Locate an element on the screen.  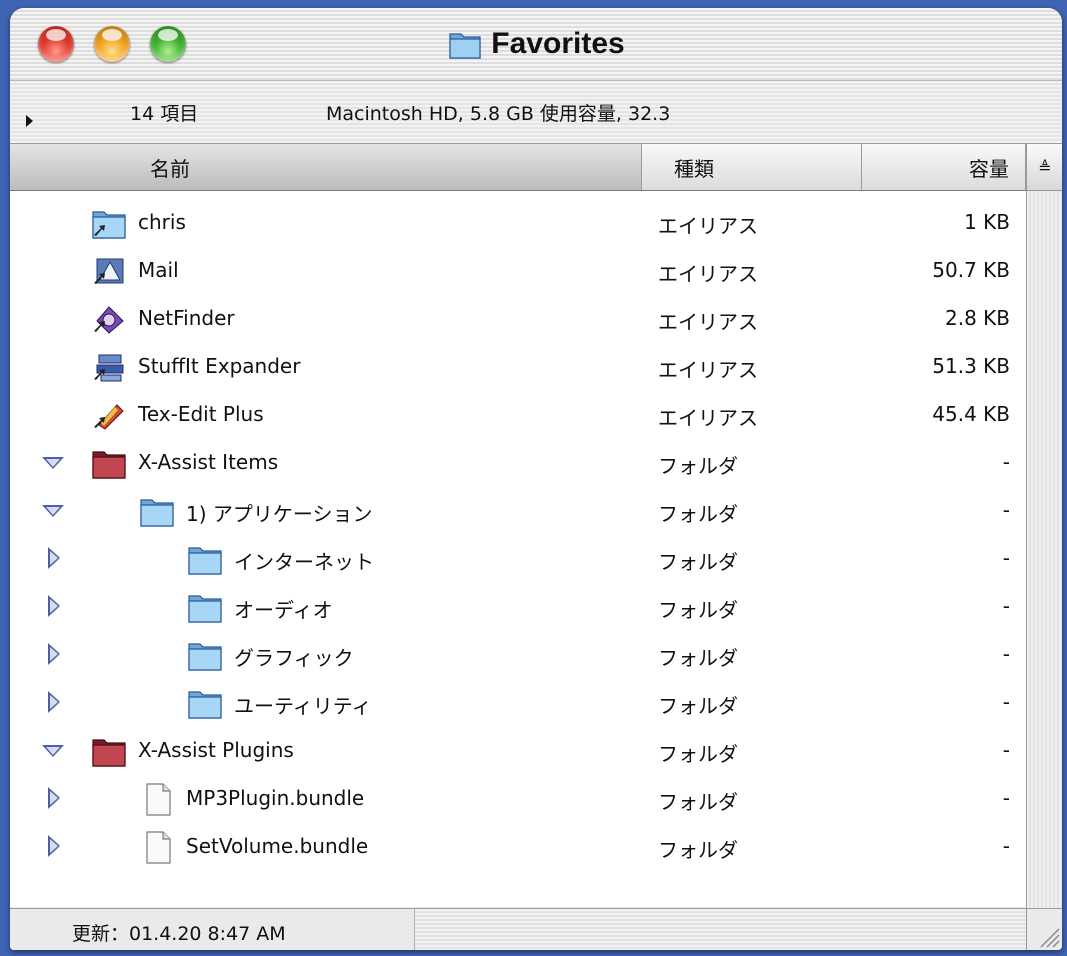
file-size: 2.8 KB is located at coordinates (977, 318).